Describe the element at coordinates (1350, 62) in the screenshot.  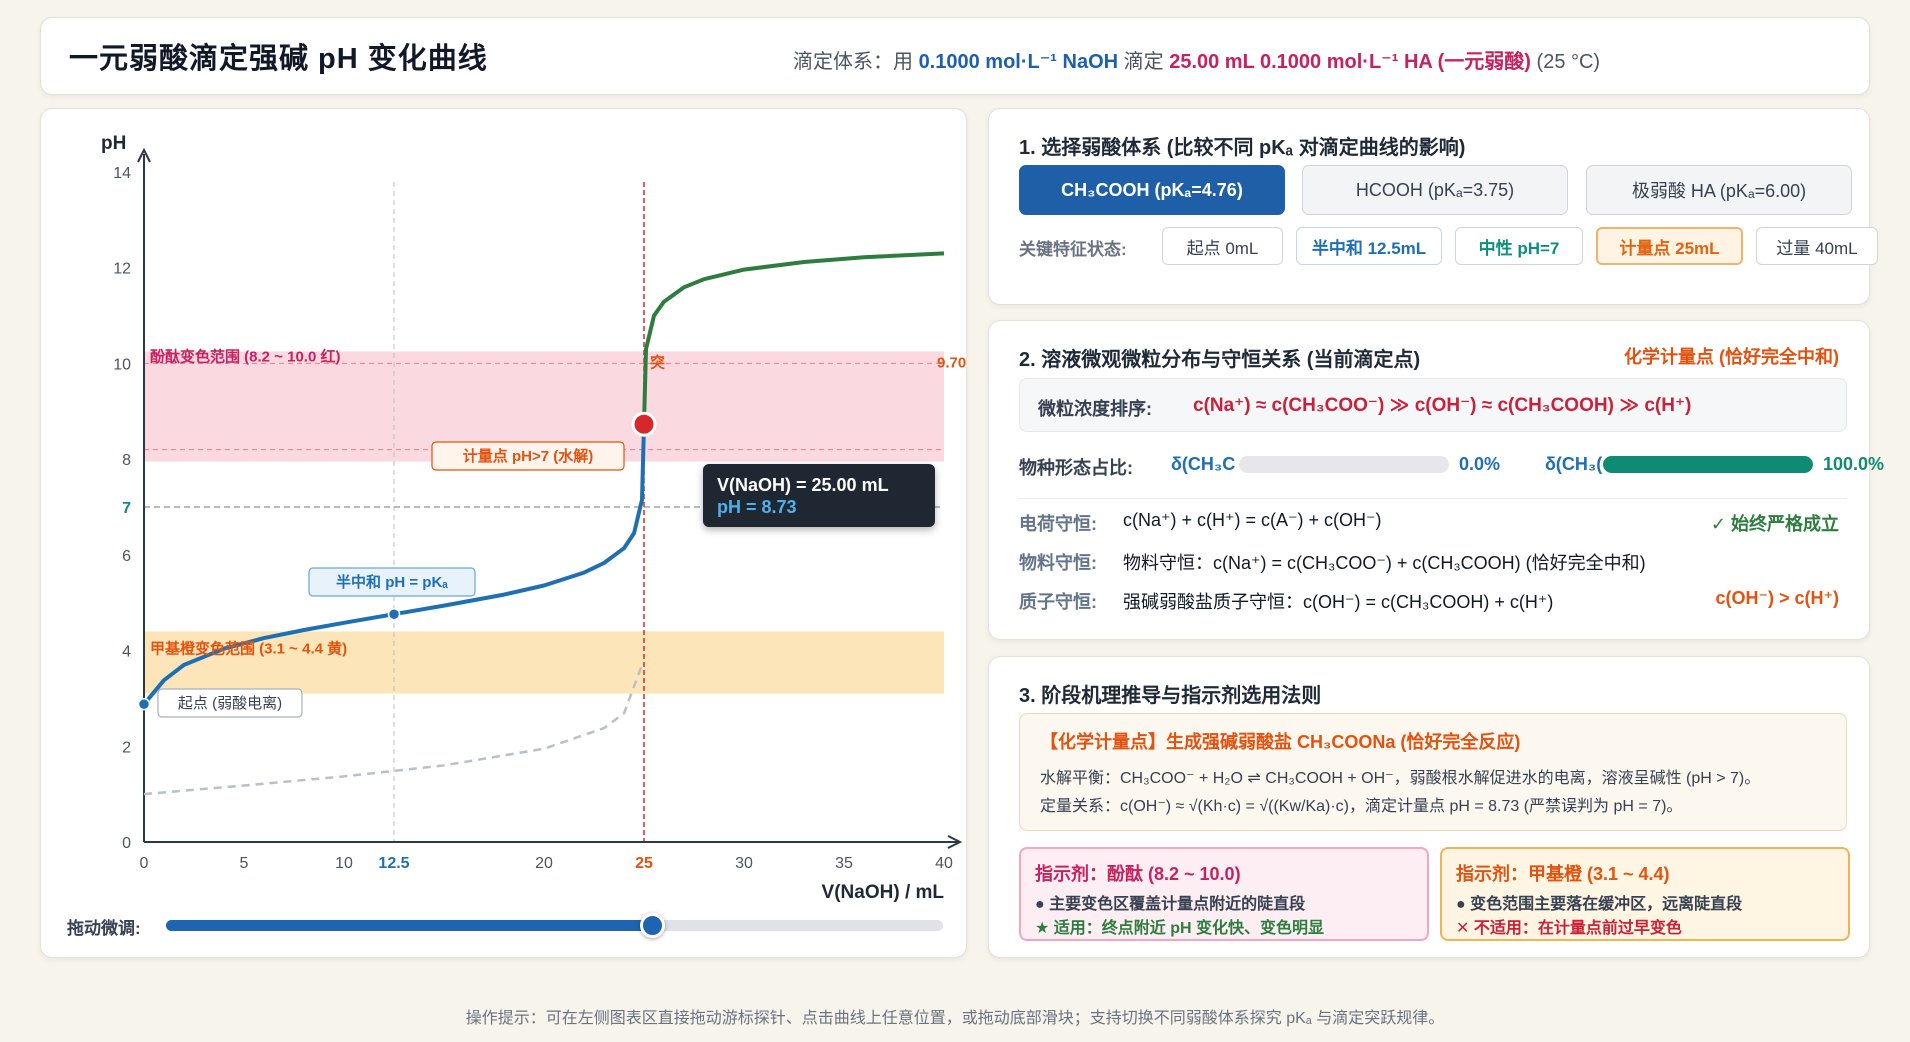
I see `analyte-spec: 25.00 mL 0.1000 mol·L⁻¹ HA (一元弱酸)` at that location.